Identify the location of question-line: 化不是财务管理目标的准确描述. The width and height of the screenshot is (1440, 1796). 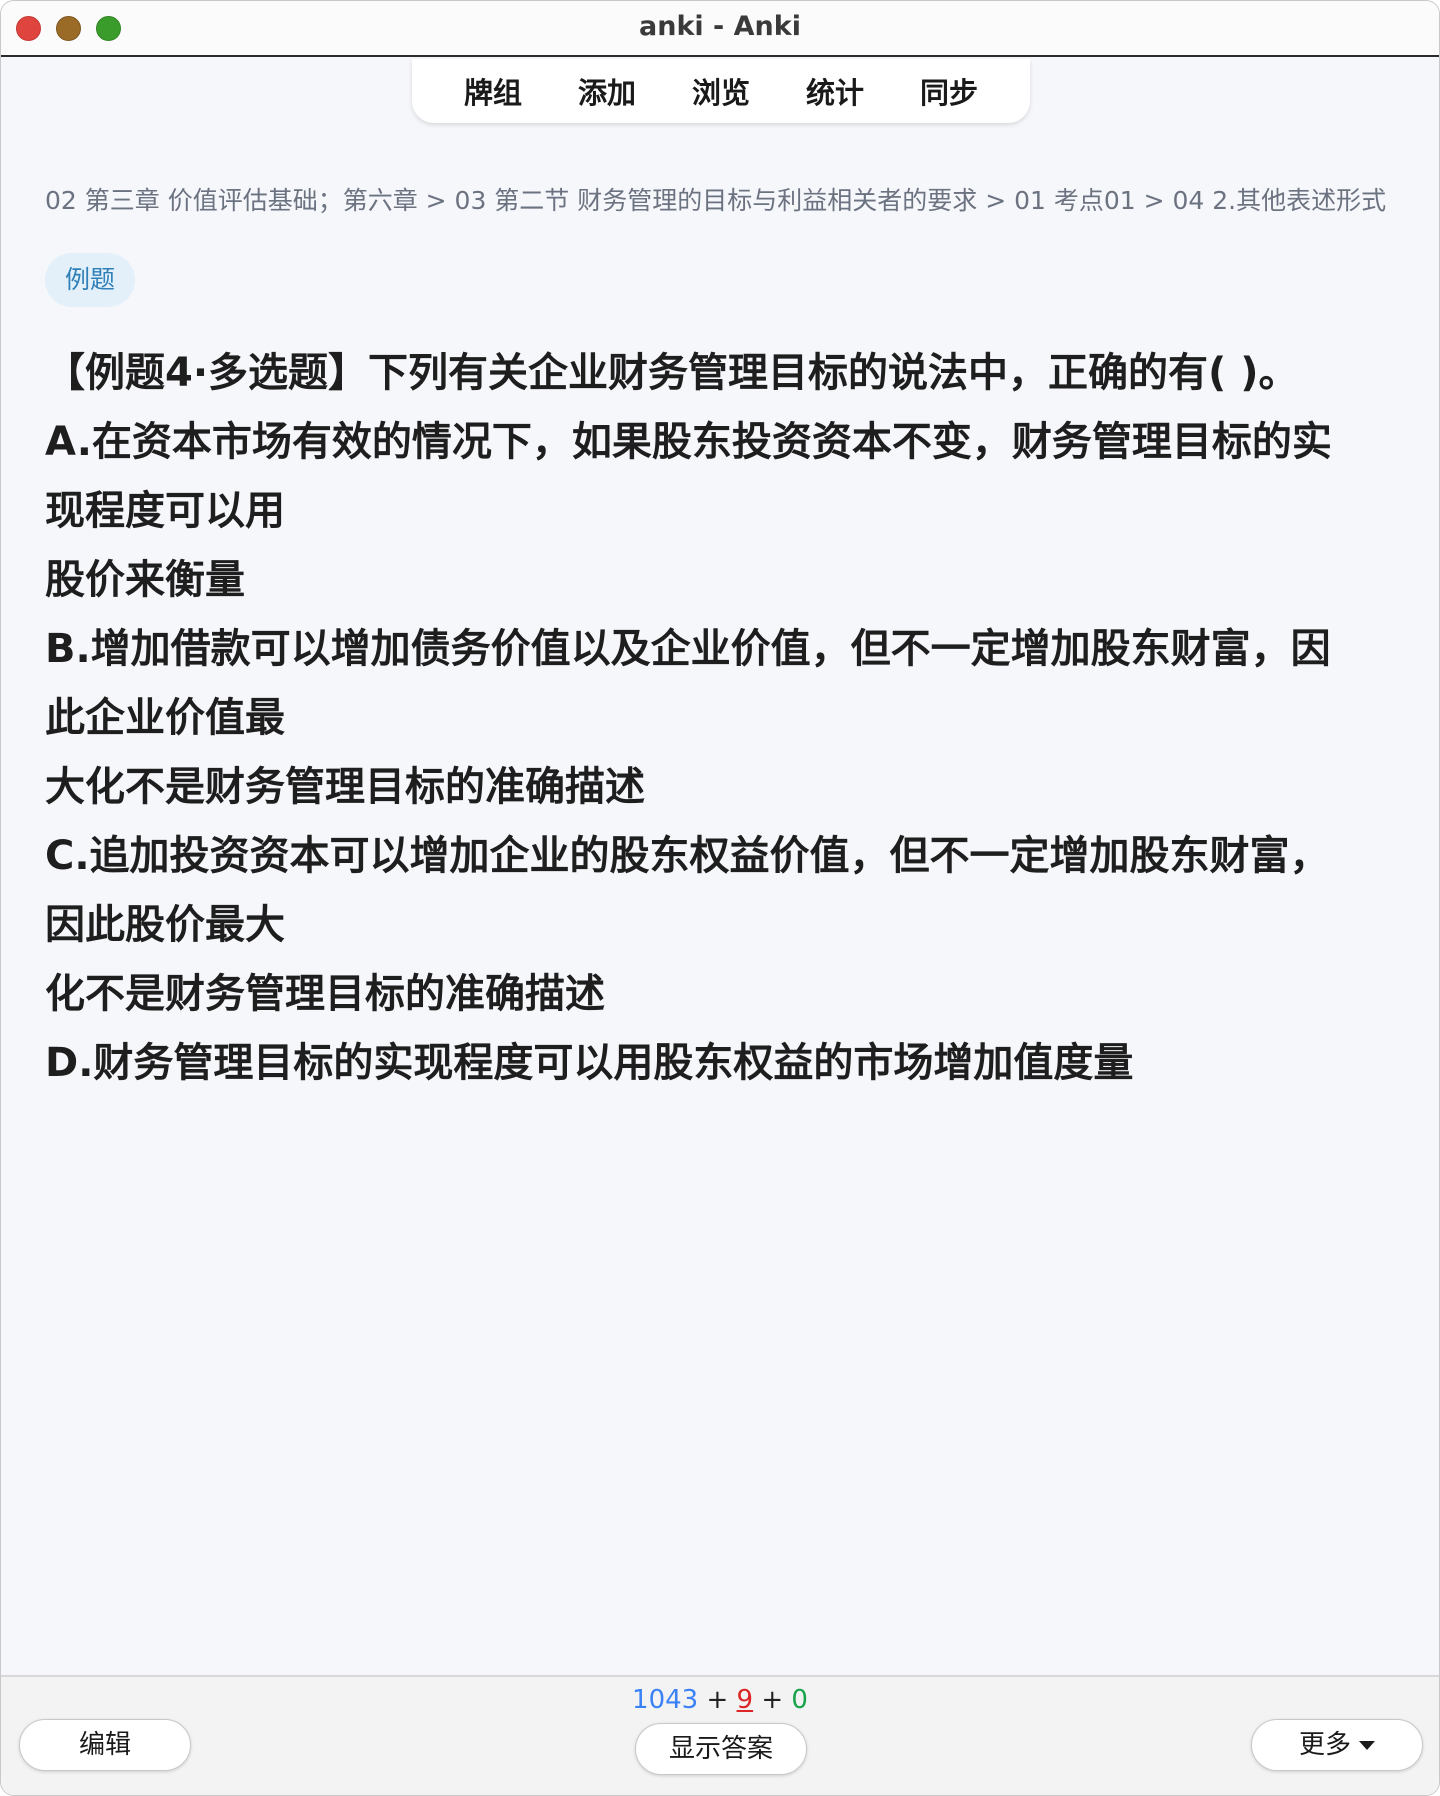
(325, 994).